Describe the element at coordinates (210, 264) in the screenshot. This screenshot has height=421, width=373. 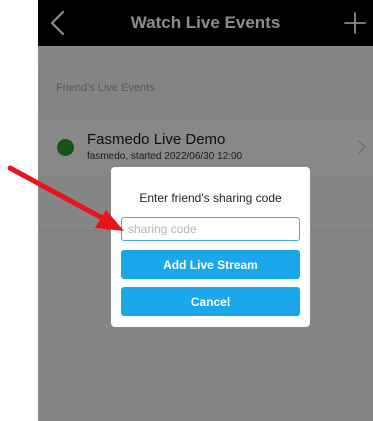
I see `add-live-stream-button: Add Live Stream` at that location.